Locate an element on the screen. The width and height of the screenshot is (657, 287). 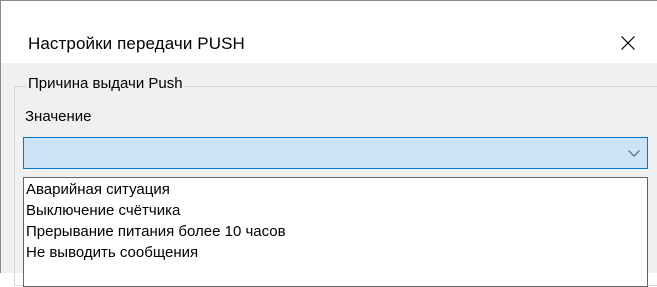
dropdown-option-emergency: Аварийная ситуация is located at coordinates (335, 189).